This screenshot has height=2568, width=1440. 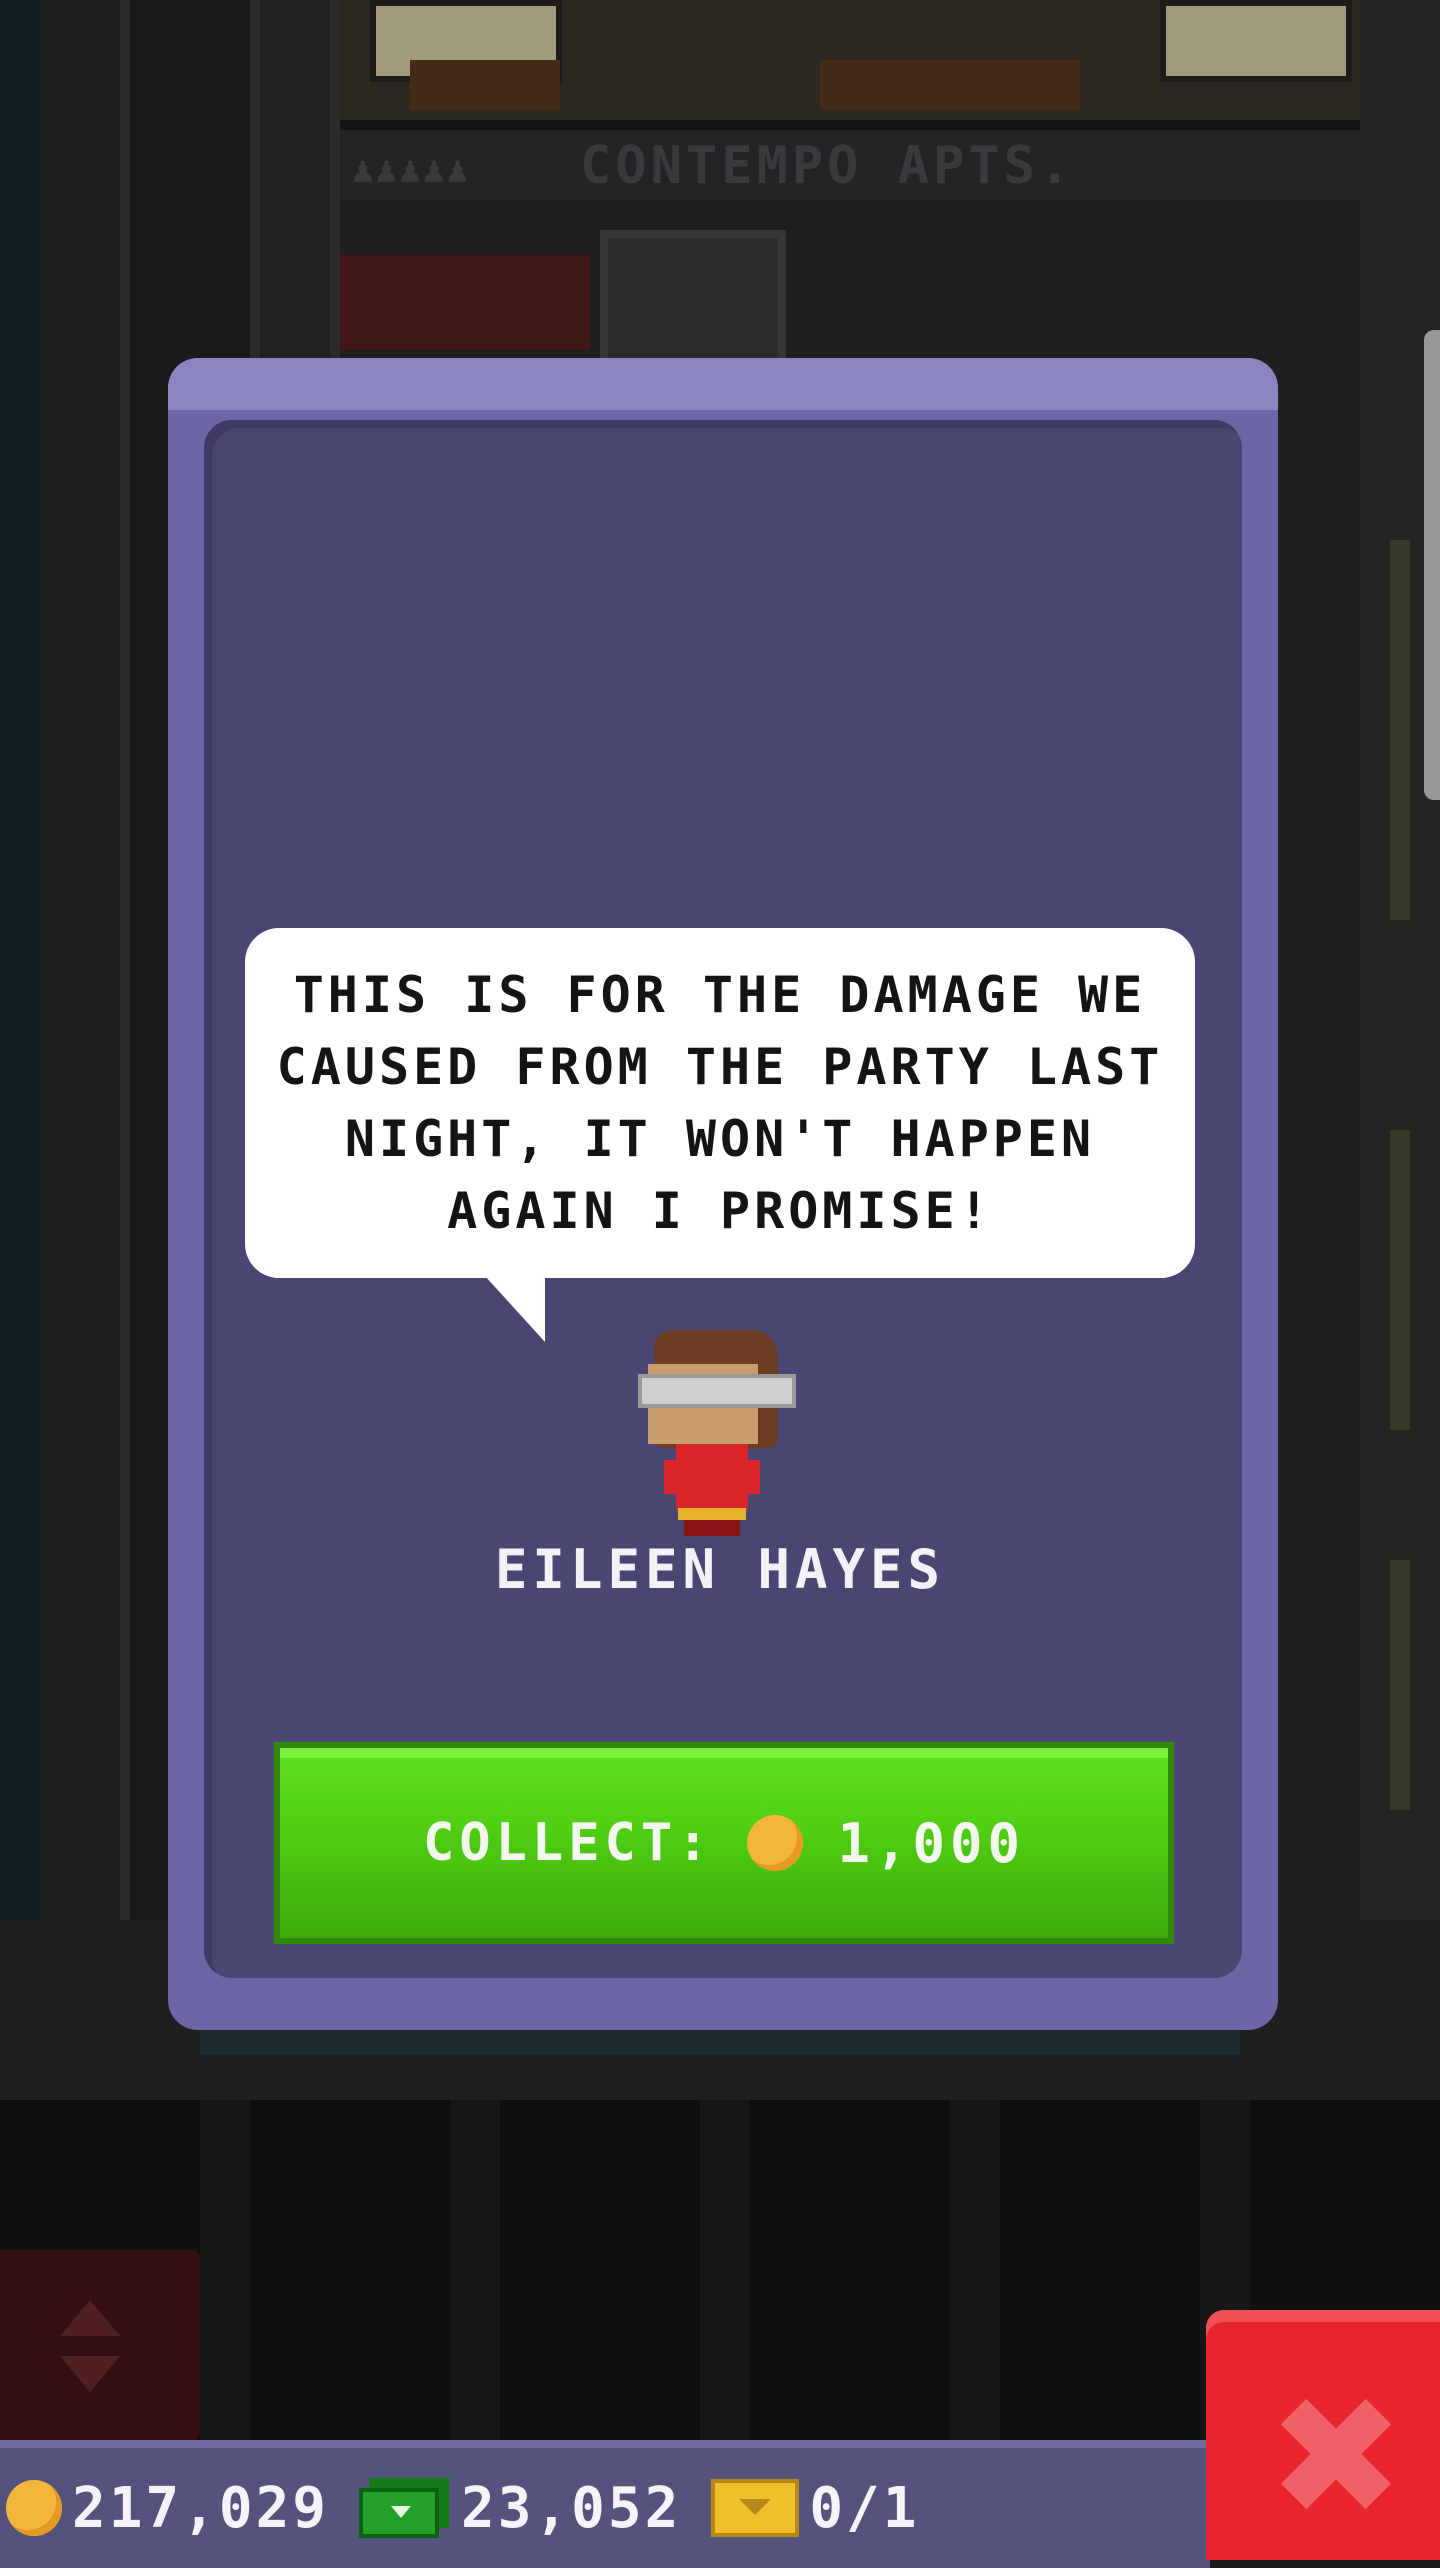 I want to click on resident-character-avatar, so click(x=715, y=1435).